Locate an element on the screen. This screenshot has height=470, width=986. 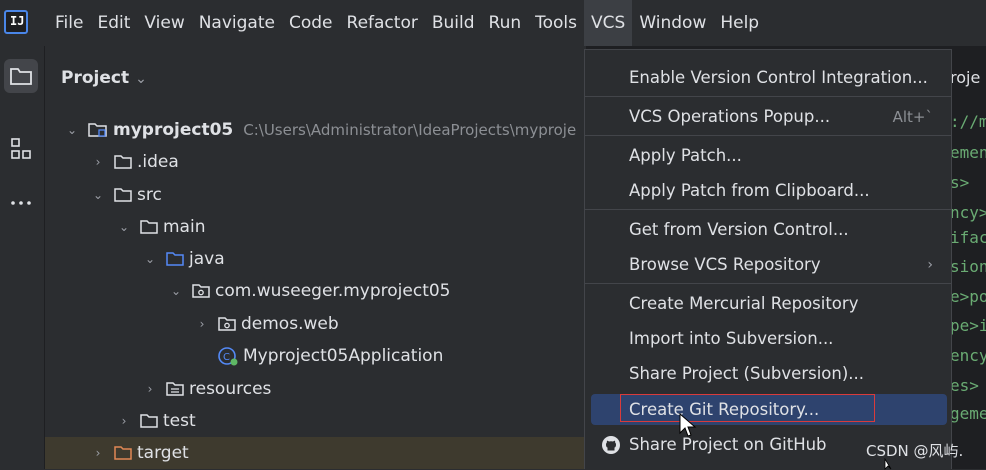
mouse-cursor-icon is located at coordinates (688, 425).